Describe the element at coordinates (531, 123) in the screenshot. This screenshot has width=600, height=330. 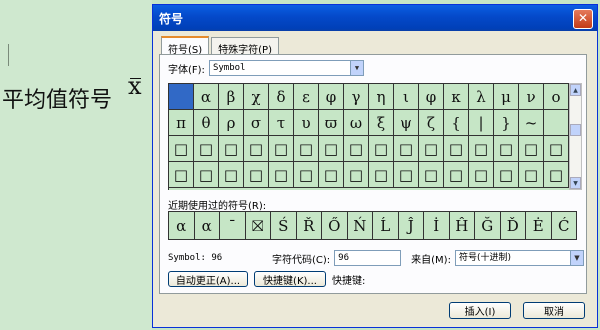
I see `symbol-cell: ~` at that location.